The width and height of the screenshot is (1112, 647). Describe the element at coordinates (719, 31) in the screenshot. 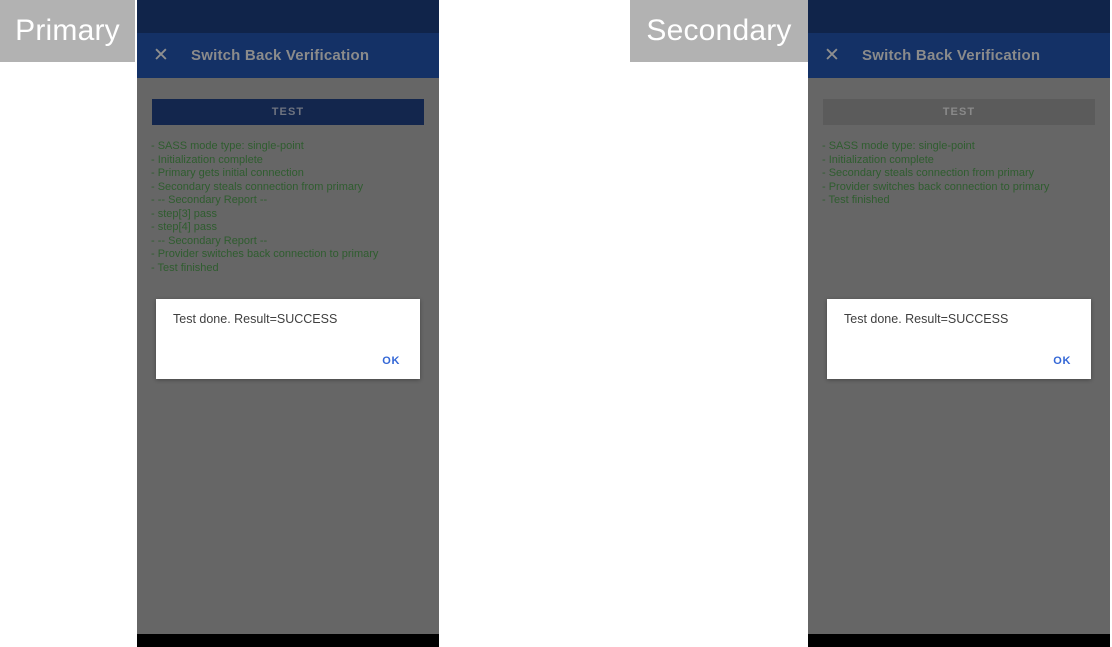

I see `annotation-label-secondary: Secondary` at that location.